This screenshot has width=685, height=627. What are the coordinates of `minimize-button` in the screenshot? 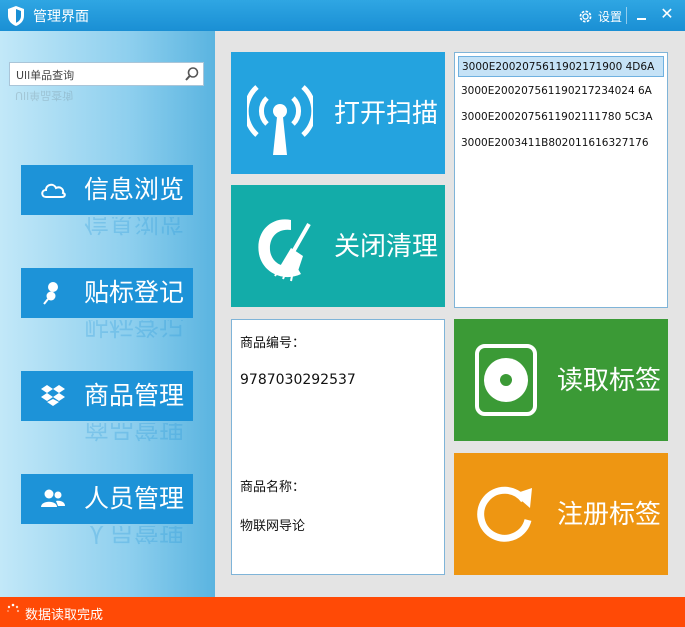 It's located at (642, 15).